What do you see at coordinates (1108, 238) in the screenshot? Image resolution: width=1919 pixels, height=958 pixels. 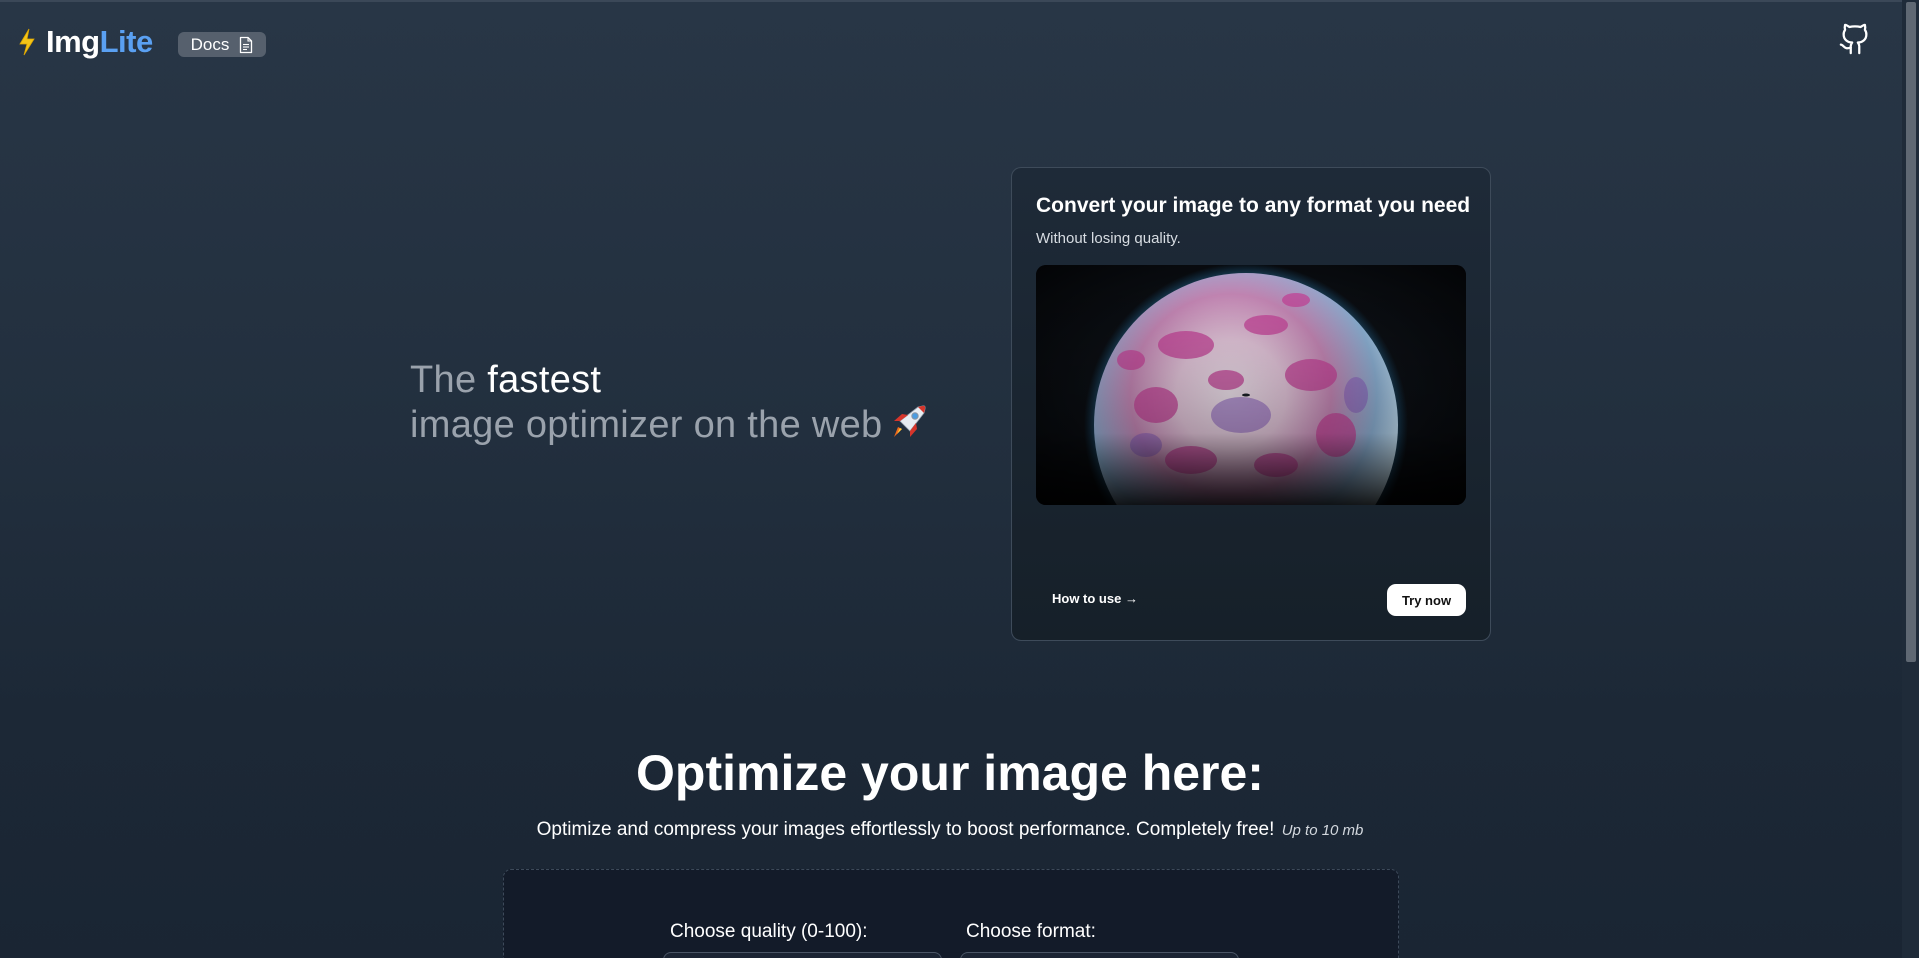 I see `card-subtitle: Without losing quality.` at bounding box center [1108, 238].